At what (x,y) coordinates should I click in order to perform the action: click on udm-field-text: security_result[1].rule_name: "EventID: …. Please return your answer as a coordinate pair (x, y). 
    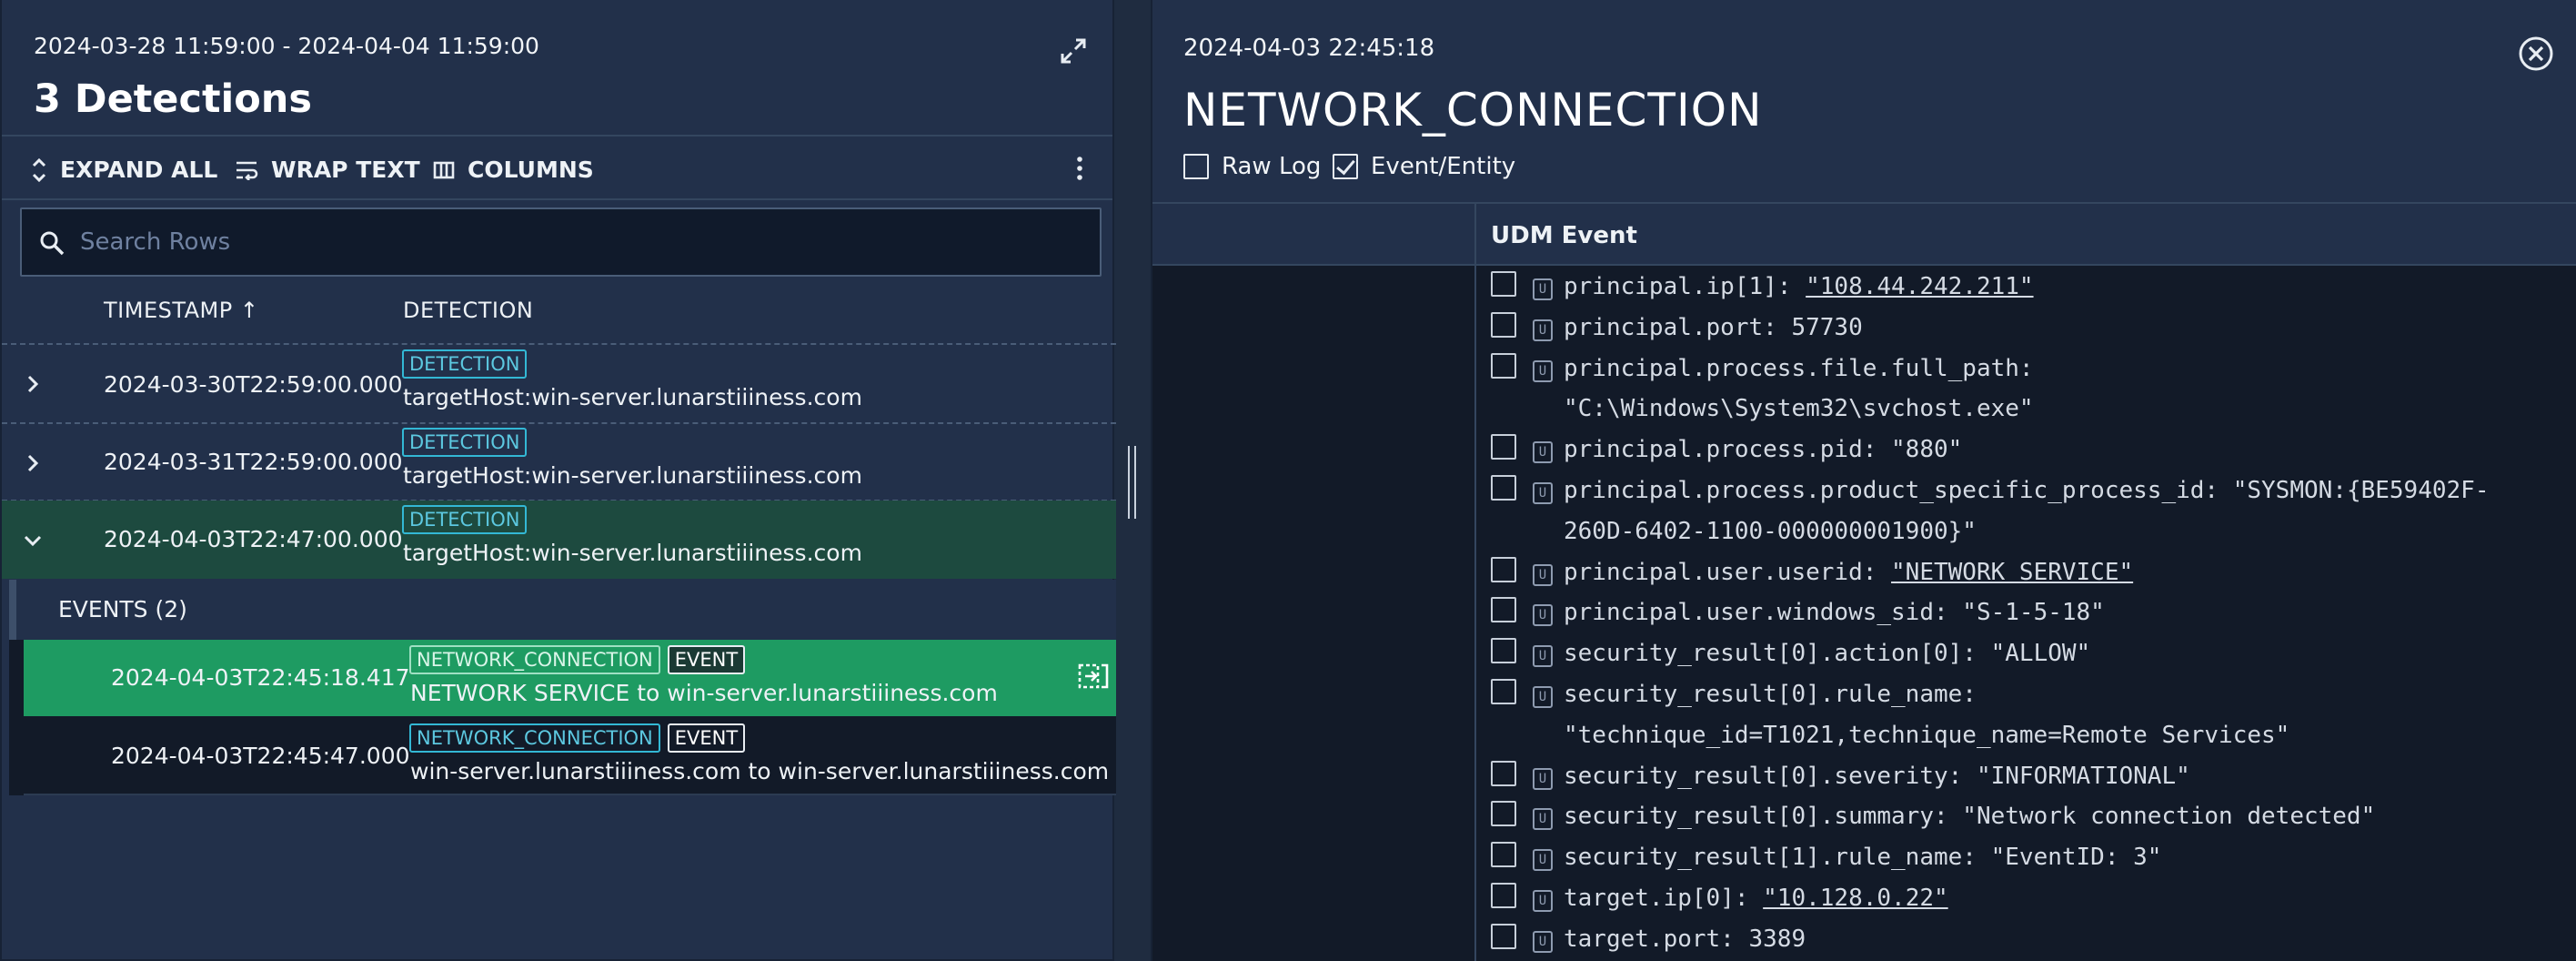
    Looking at the image, I should click on (1862, 857).